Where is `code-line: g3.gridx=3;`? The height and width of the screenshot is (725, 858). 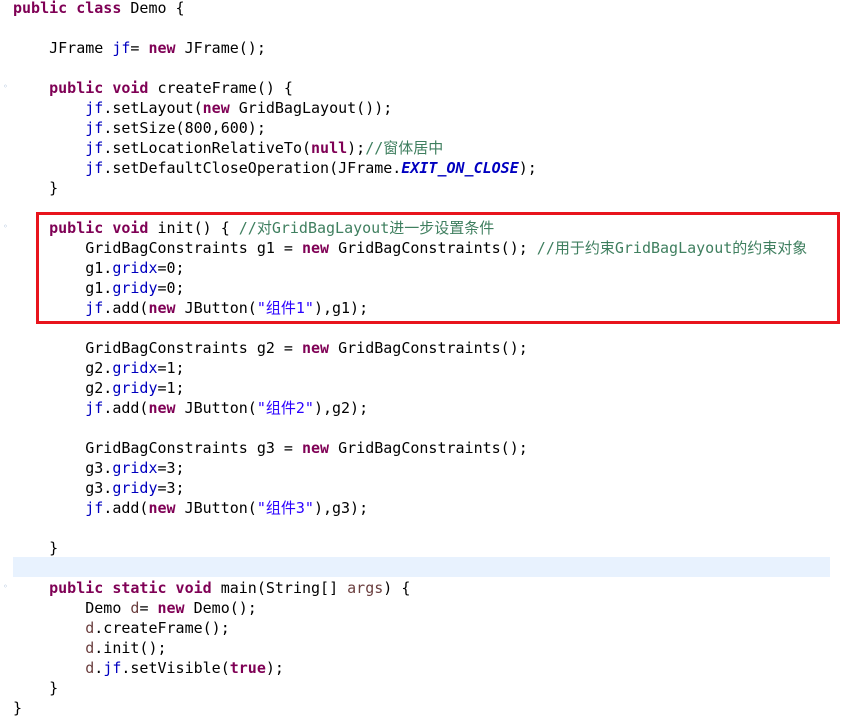 code-line: g3.gridx=3; is located at coordinates (99, 468).